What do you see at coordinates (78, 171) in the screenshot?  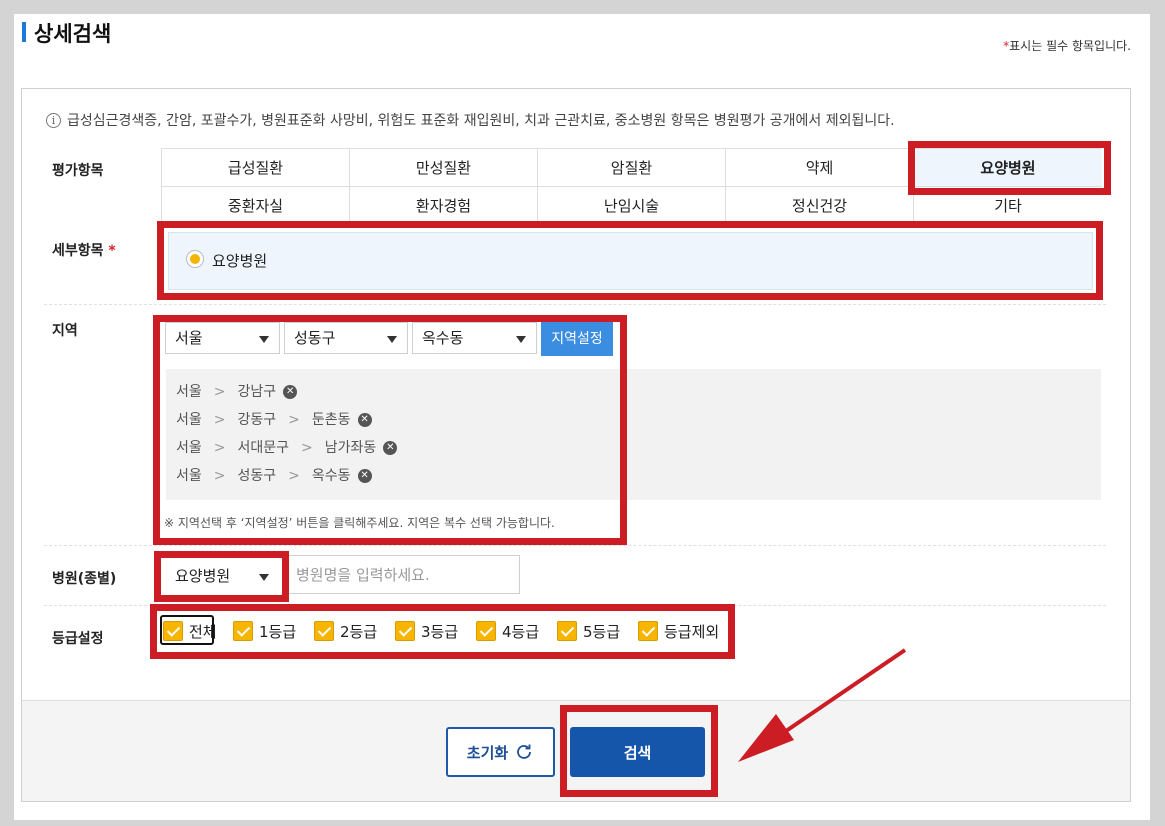 I see `evaluation-label: 평가항목` at bounding box center [78, 171].